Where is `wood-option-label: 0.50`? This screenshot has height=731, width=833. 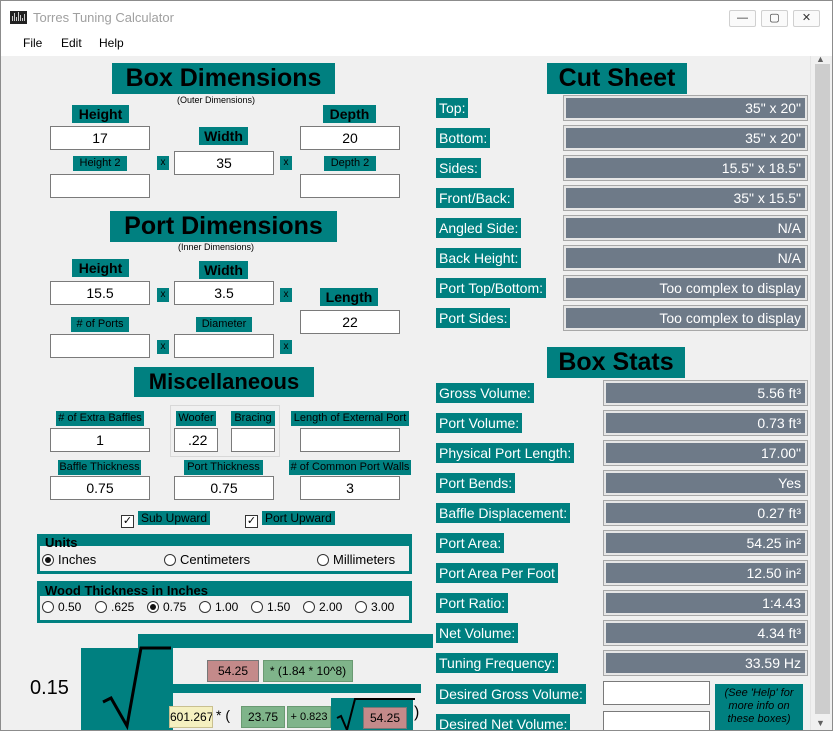 wood-option-label: 0.50 is located at coordinates (70, 607).